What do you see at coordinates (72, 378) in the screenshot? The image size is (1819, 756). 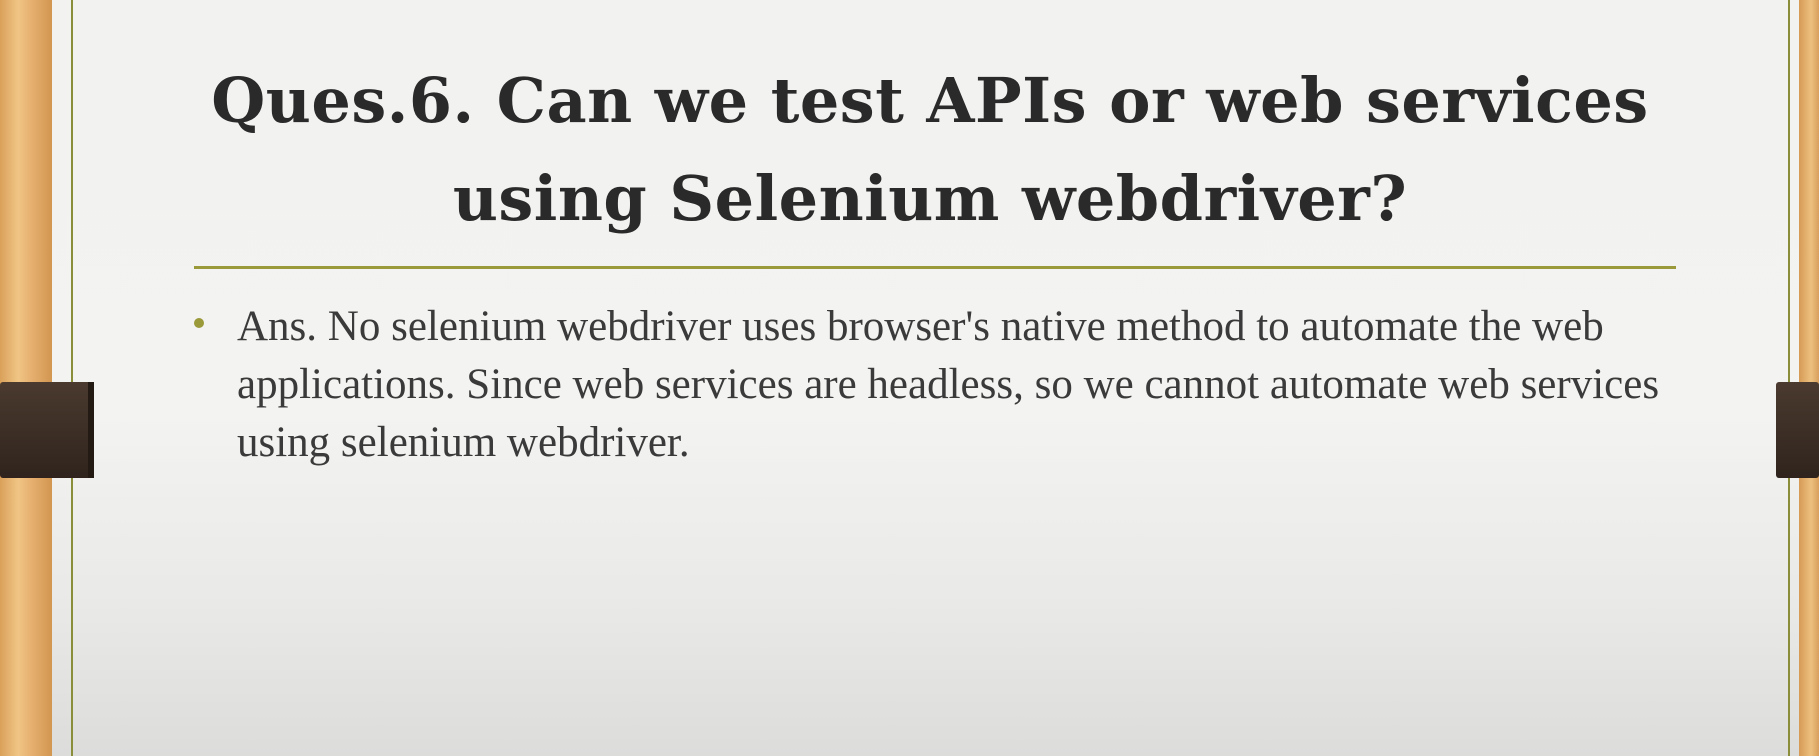 I see `slide-border-left` at bounding box center [72, 378].